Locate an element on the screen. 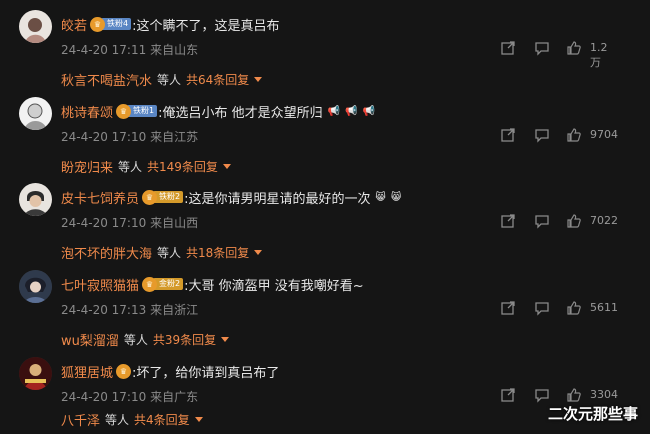 The height and width of the screenshot is (434, 650). comment-text: :这个瞒不了，这是真吕布 is located at coordinates (206, 26).